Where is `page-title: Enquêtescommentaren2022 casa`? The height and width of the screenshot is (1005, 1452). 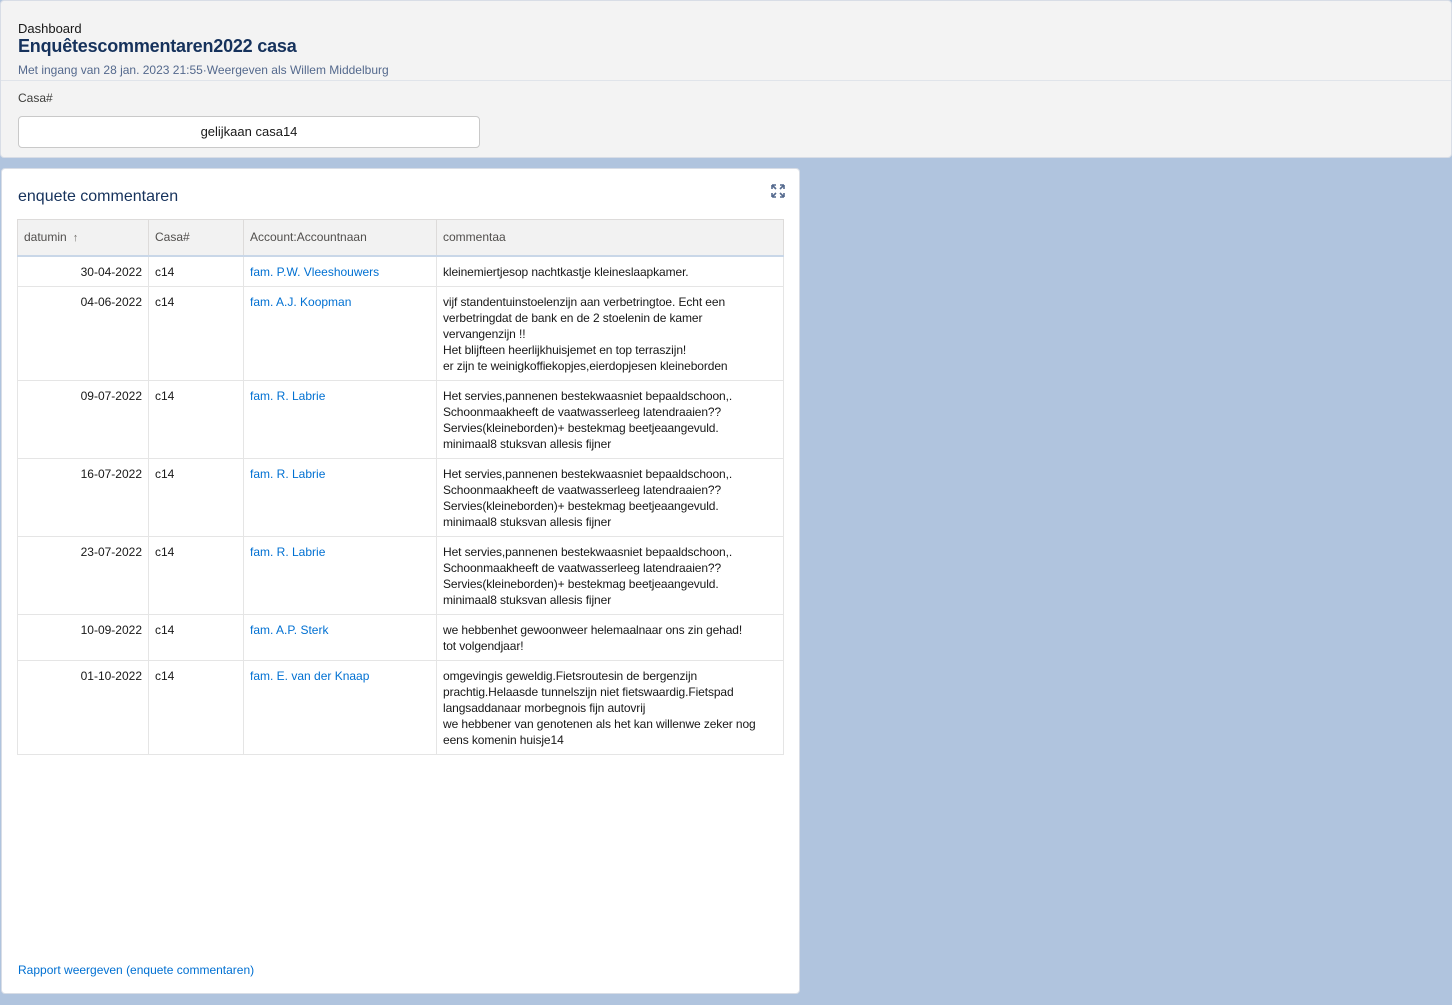
page-title: Enquêtescommentaren2022 casa is located at coordinates (157, 46).